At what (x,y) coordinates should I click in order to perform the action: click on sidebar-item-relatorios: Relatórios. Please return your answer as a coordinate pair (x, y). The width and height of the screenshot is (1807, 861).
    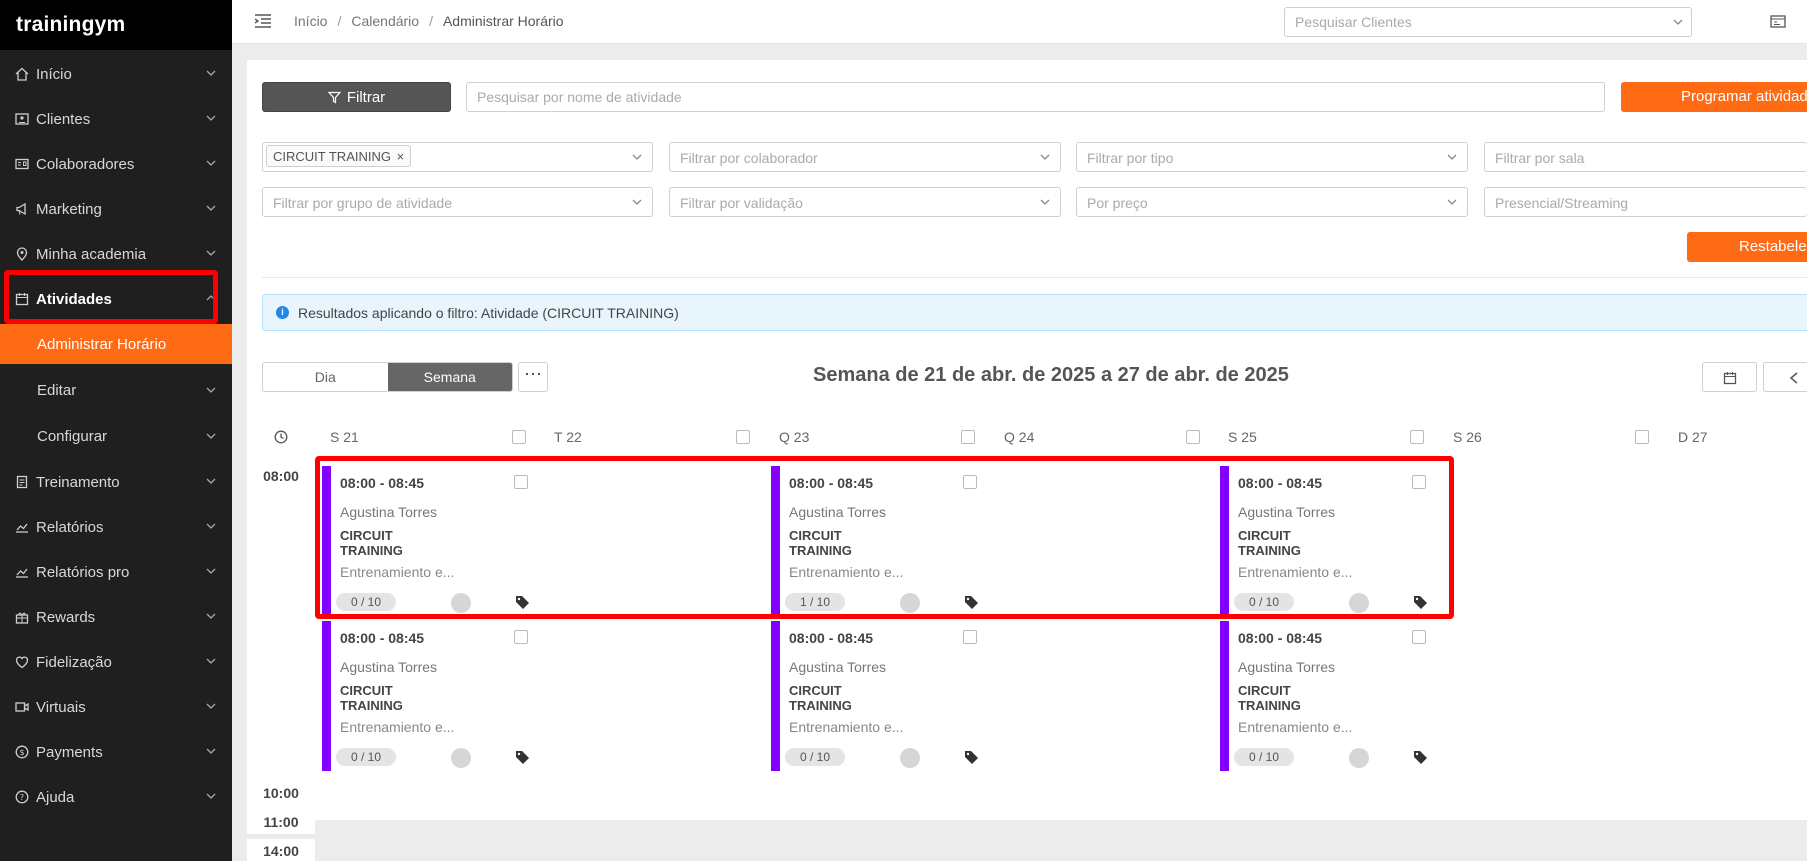
    Looking at the image, I should click on (116, 527).